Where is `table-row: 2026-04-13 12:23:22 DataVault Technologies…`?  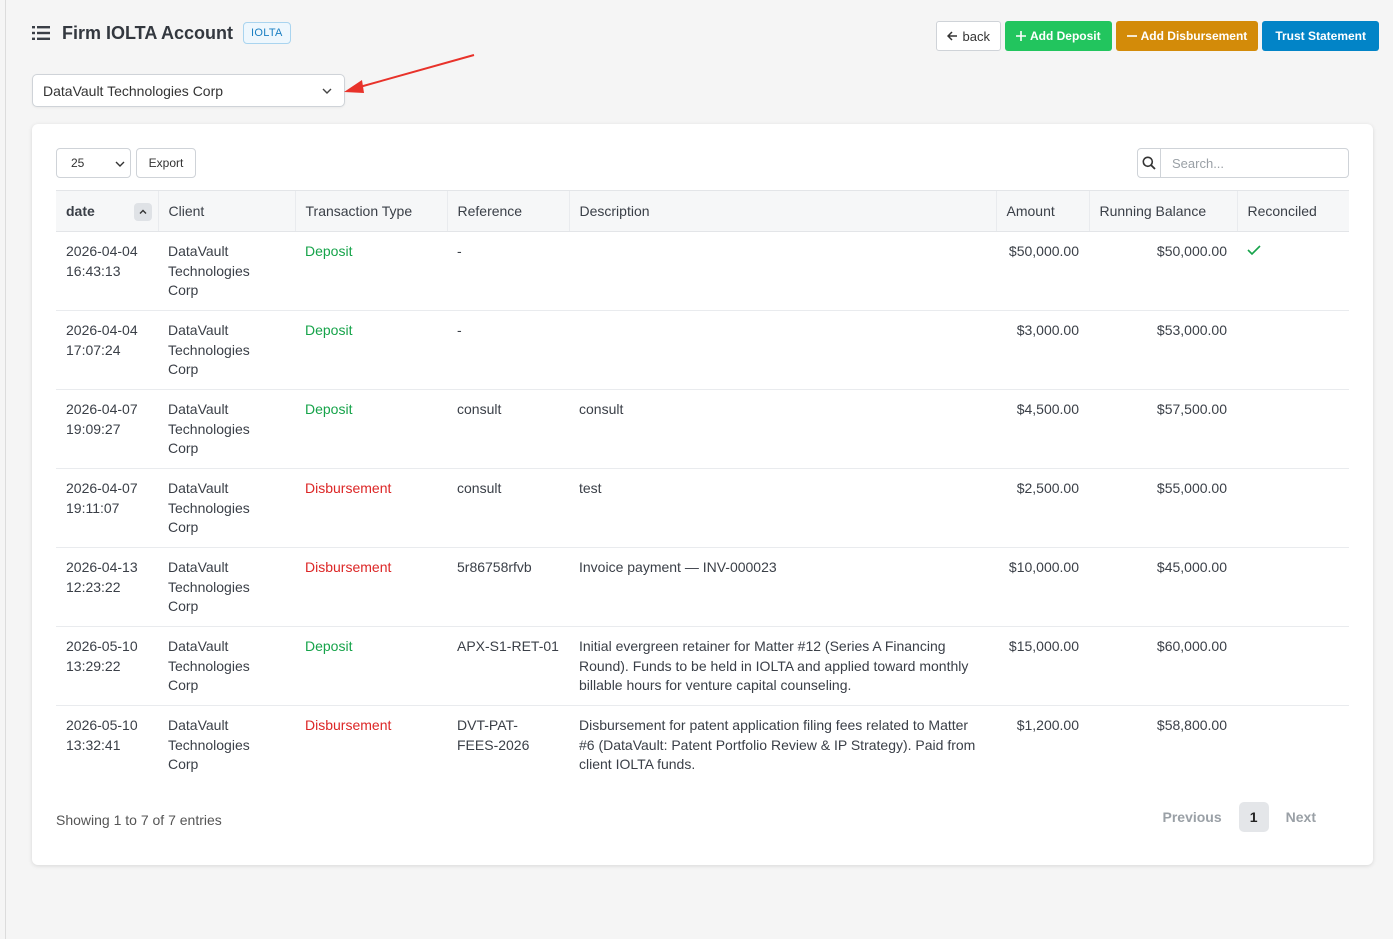
table-row: 2026-04-13 12:23:22 DataVault Technologies… is located at coordinates (702, 587).